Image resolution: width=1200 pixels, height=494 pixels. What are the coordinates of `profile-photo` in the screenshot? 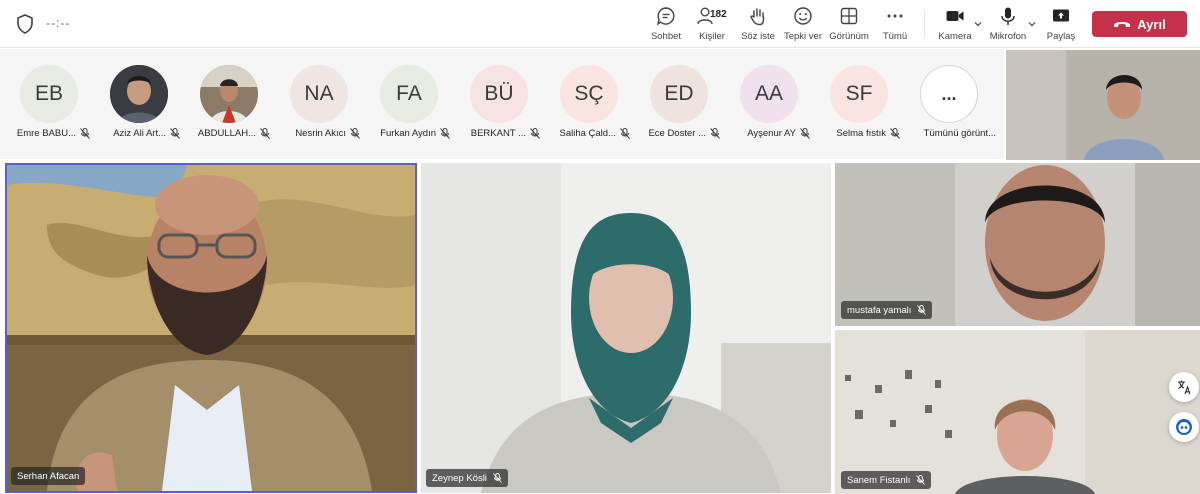 It's located at (229, 94).